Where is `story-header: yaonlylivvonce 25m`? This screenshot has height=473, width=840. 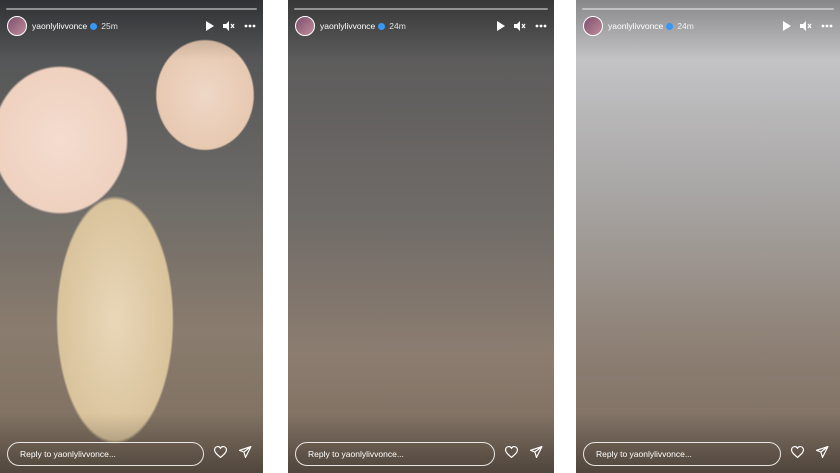 story-header: yaonlylivvonce 25m is located at coordinates (131, 26).